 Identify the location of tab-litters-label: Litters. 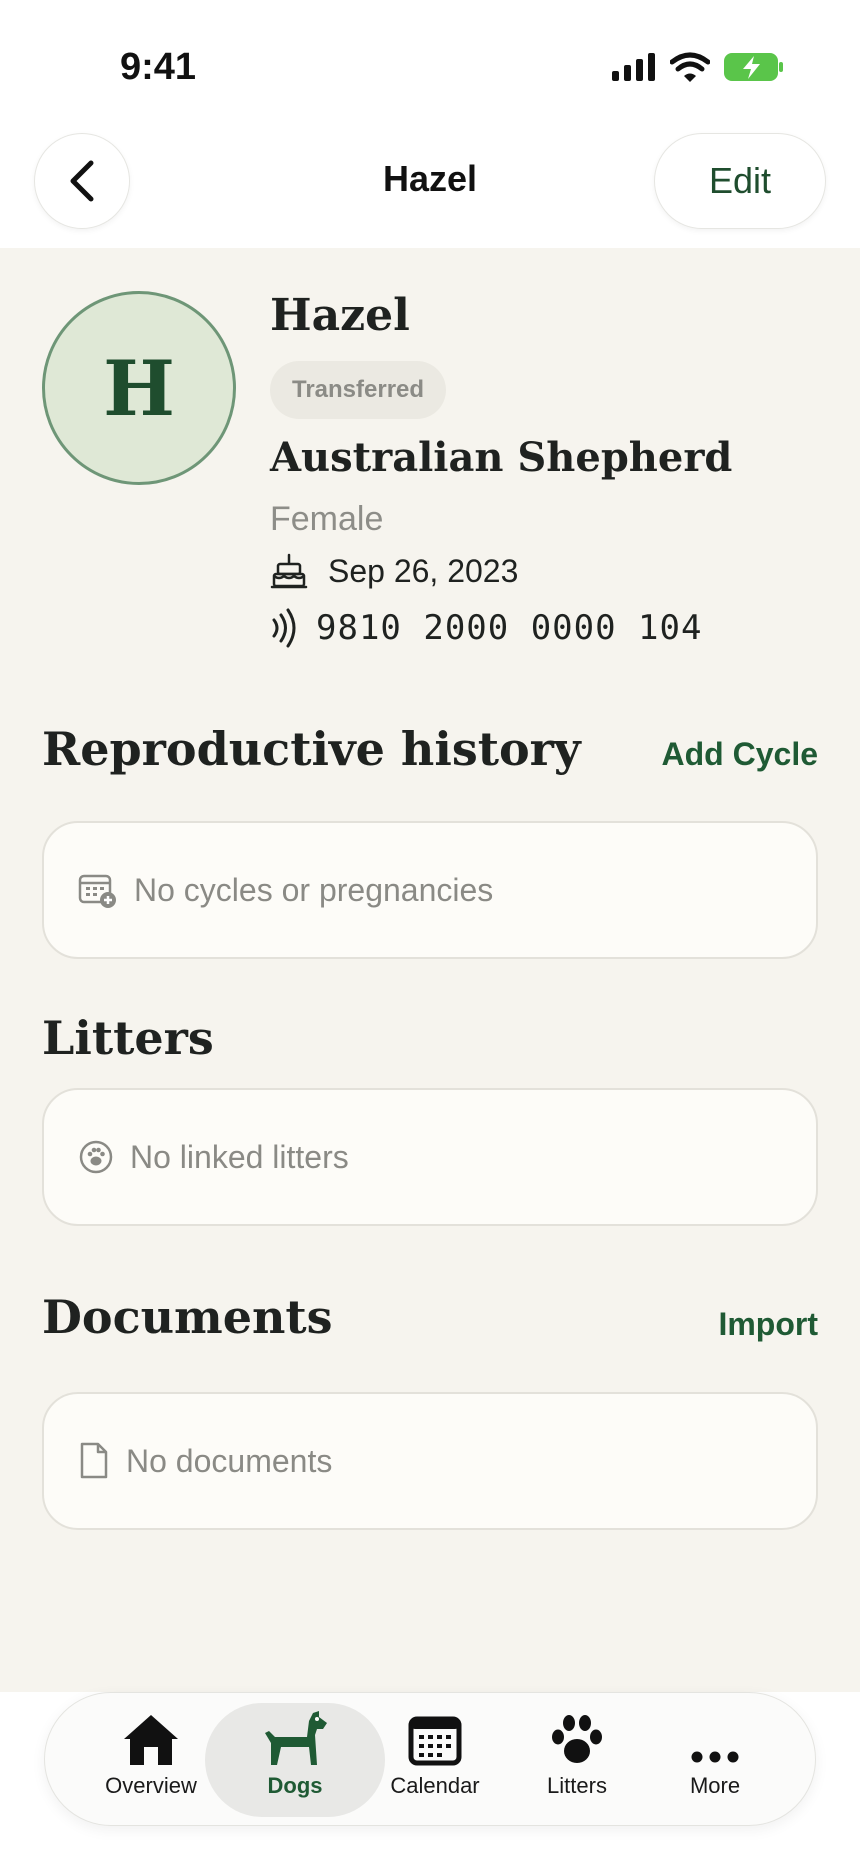
(577, 1785).